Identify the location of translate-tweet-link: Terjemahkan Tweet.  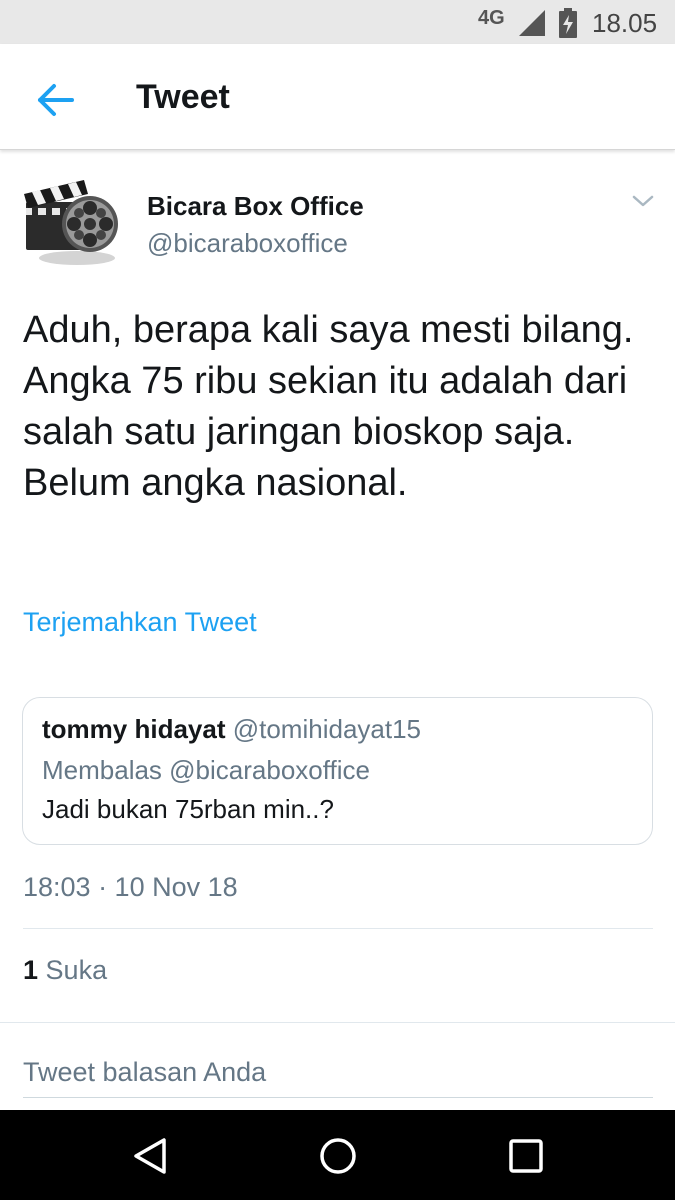
(140, 622).